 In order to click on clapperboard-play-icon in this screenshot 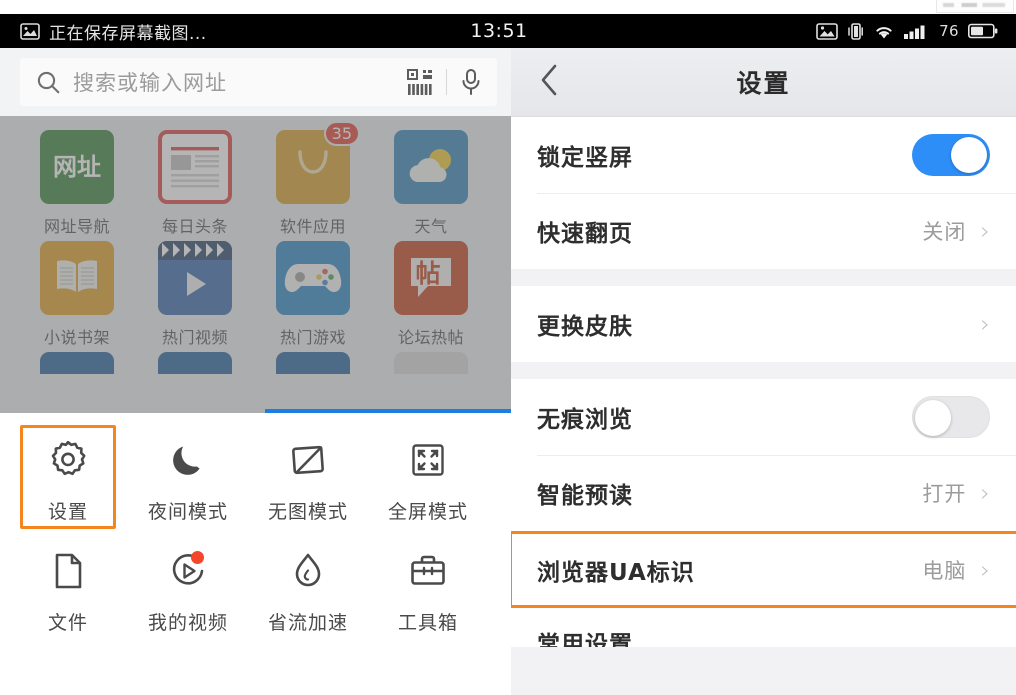, I will do `click(195, 278)`.